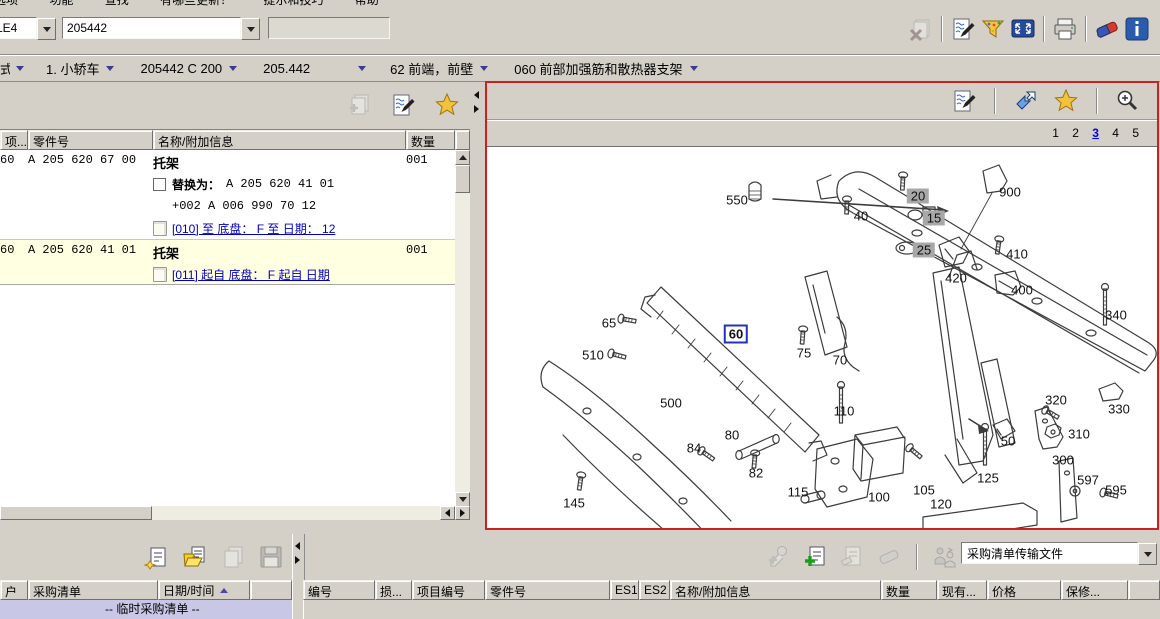  I want to click on shopping-basket-icon, so click(993, 29).